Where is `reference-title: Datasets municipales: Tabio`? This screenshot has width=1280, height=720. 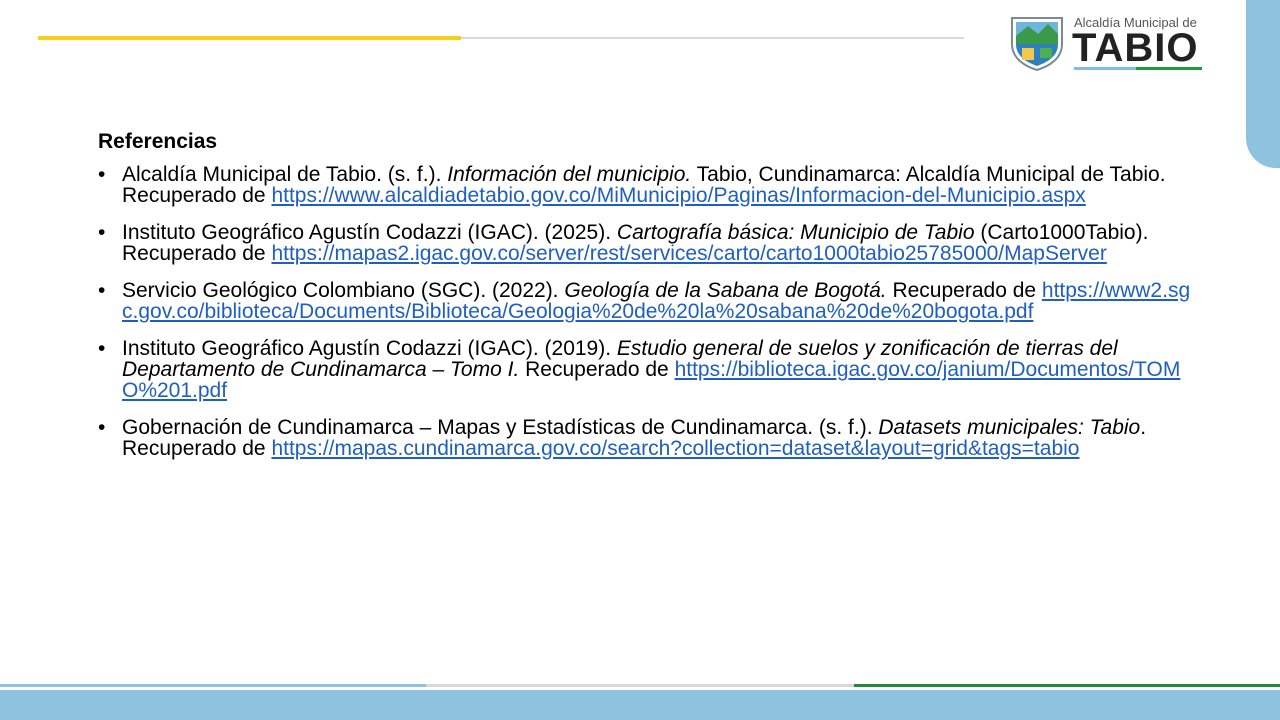 reference-title: Datasets municipales: Tabio is located at coordinates (1009, 427).